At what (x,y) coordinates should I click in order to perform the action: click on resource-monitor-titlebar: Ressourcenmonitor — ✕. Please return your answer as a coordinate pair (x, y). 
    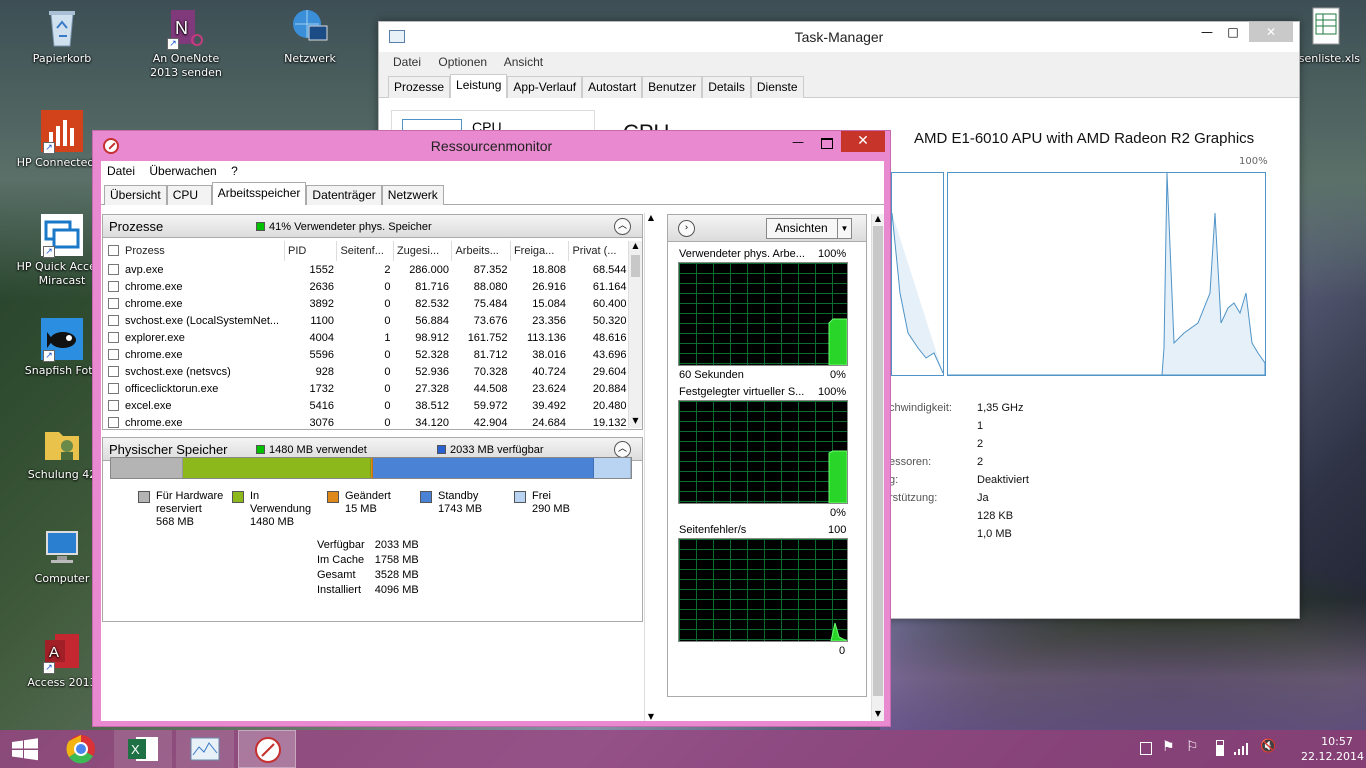
    Looking at the image, I should click on (491, 145).